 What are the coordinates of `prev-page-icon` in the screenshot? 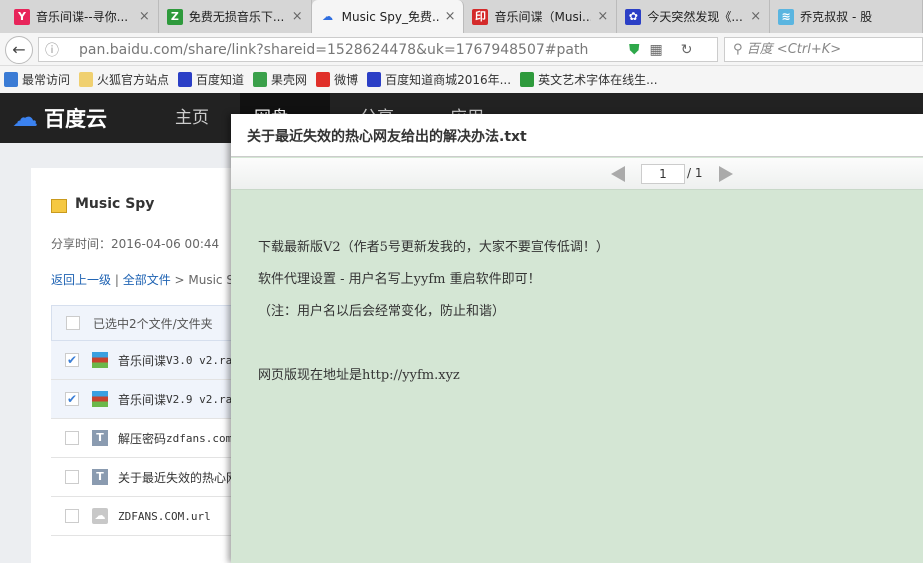 It's located at (618, 174).